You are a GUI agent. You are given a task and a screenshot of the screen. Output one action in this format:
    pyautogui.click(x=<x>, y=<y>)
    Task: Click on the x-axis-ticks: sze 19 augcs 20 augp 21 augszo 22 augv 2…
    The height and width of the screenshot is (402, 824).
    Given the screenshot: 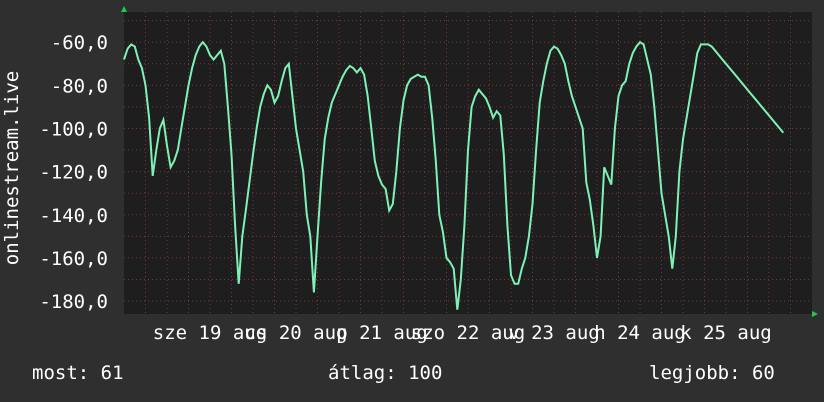 What is the action you would take?
    pyautogui.click(x=462, y=333)
    